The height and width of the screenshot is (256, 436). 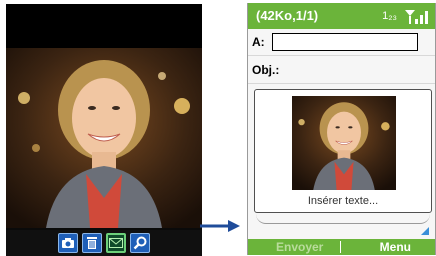 I want to click on to-label: A:, so click(x=258, y=42).